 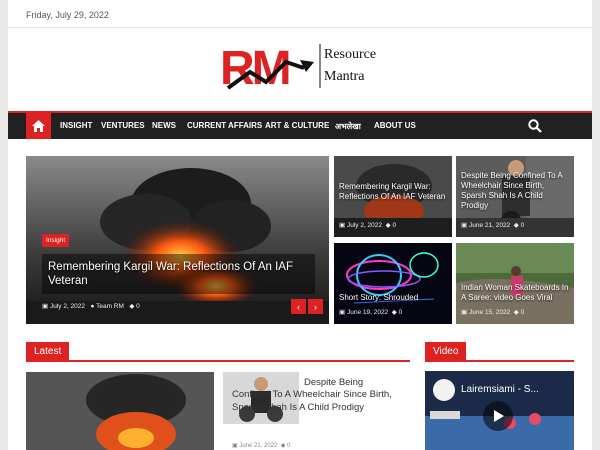 What do you see at coordinates (138, 306) in the screenshot?
I see `slider-comments: 0` at bounding box center [138, 306].